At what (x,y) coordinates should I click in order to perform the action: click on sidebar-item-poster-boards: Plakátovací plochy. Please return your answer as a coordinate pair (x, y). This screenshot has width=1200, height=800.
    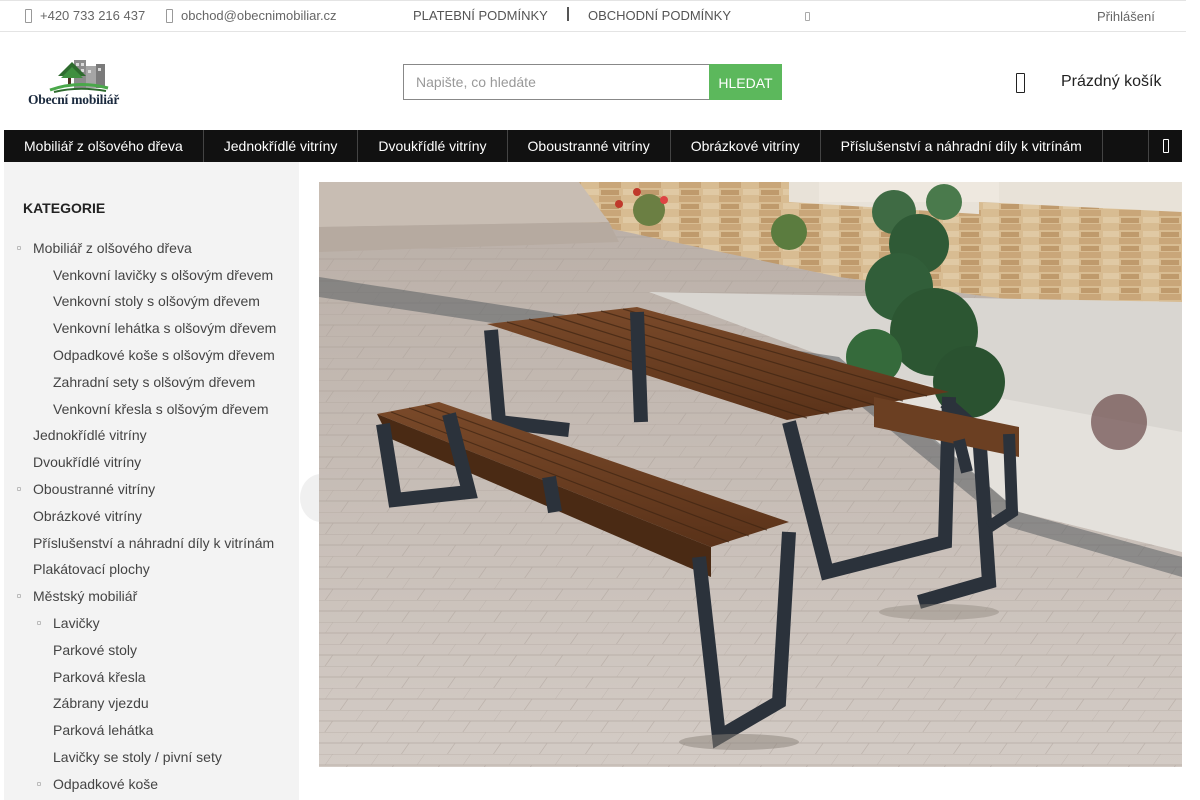
    Looking at the image, I should click on (91, 569).